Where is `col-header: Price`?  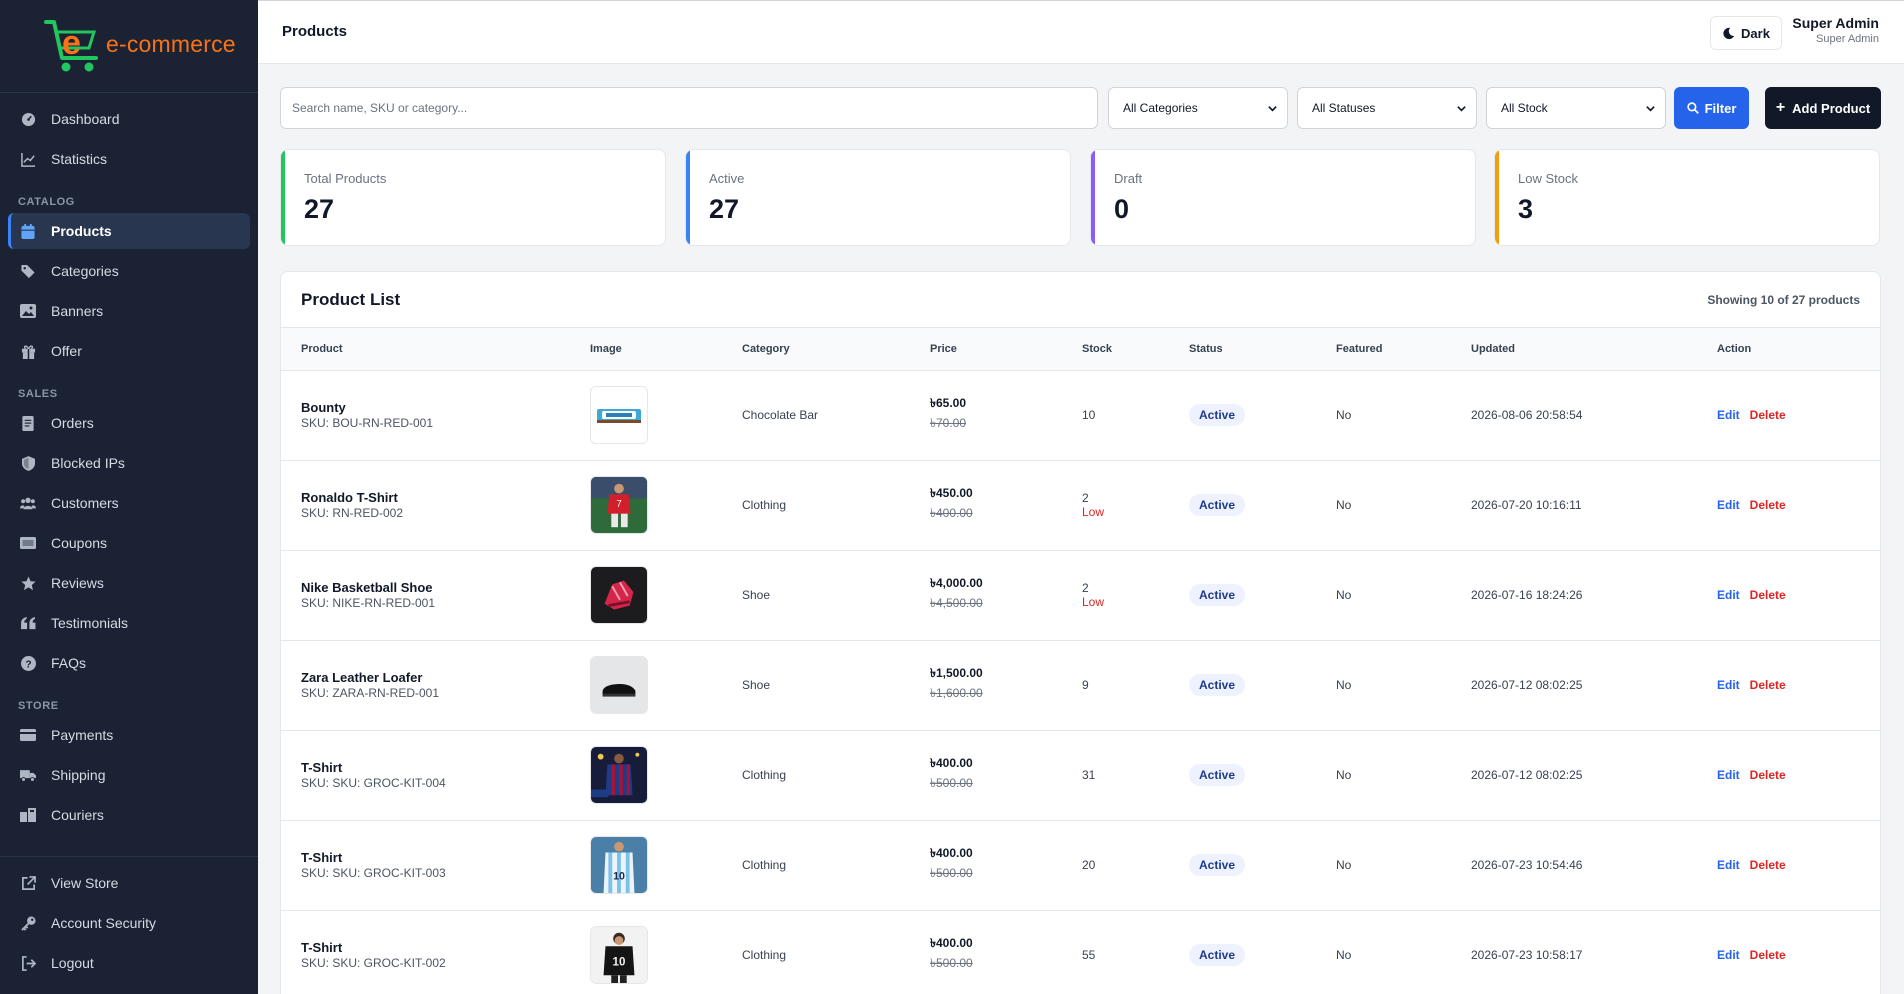 col-header: Price is located at coordinates (986, 349).